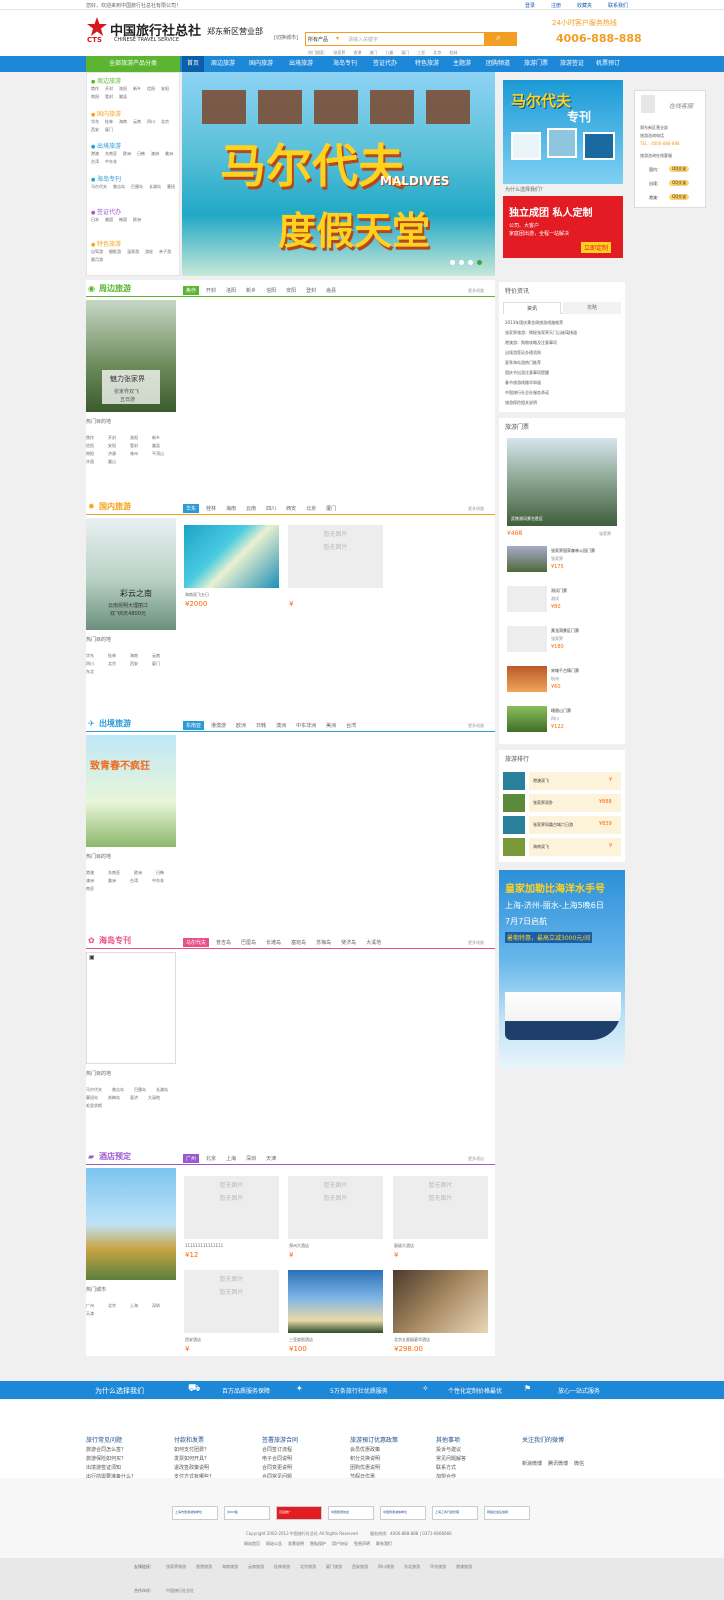 Image resolution: width=724 pixels, height=1600 pixels. Describe the element at coordinates (345, 64) in the screenshot. I see `nav-haidao: 海岛专刊` at that location.